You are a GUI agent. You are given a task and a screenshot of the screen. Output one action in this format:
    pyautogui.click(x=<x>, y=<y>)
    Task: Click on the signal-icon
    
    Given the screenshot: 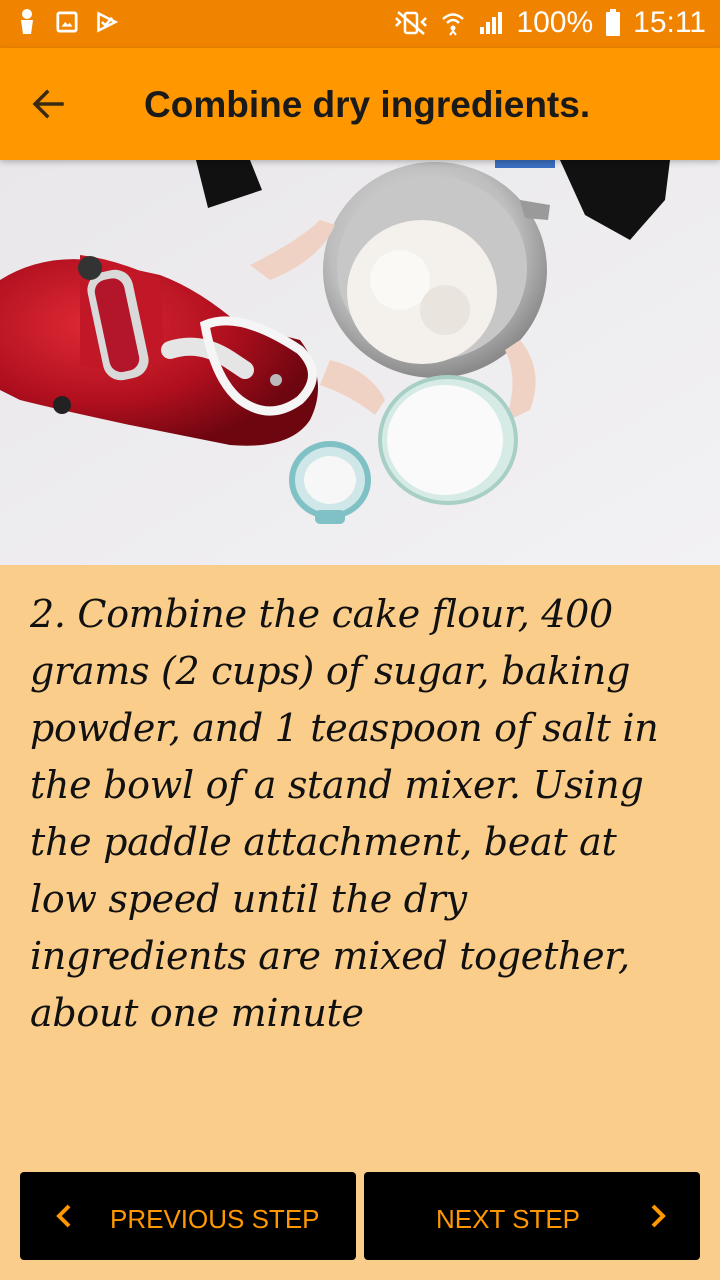 What is the action you would take?
    pyautogui.click(x=491, y=23)
    